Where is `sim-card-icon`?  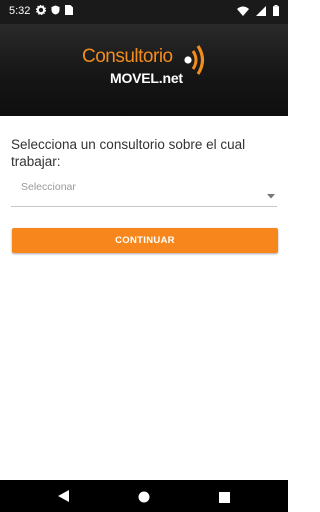 sim-card-icon is located at coordinates (69, 11).